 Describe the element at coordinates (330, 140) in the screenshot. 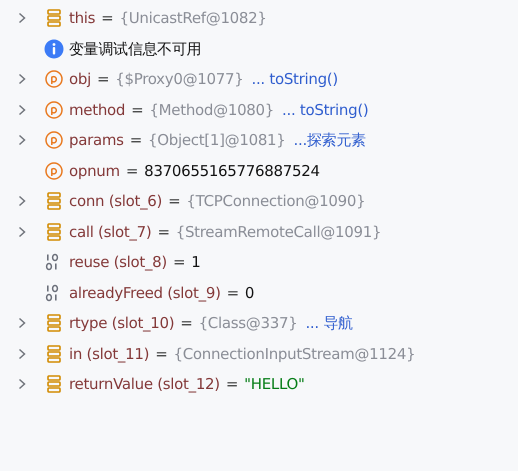

I see `value-link: ...探索元素` at that location.